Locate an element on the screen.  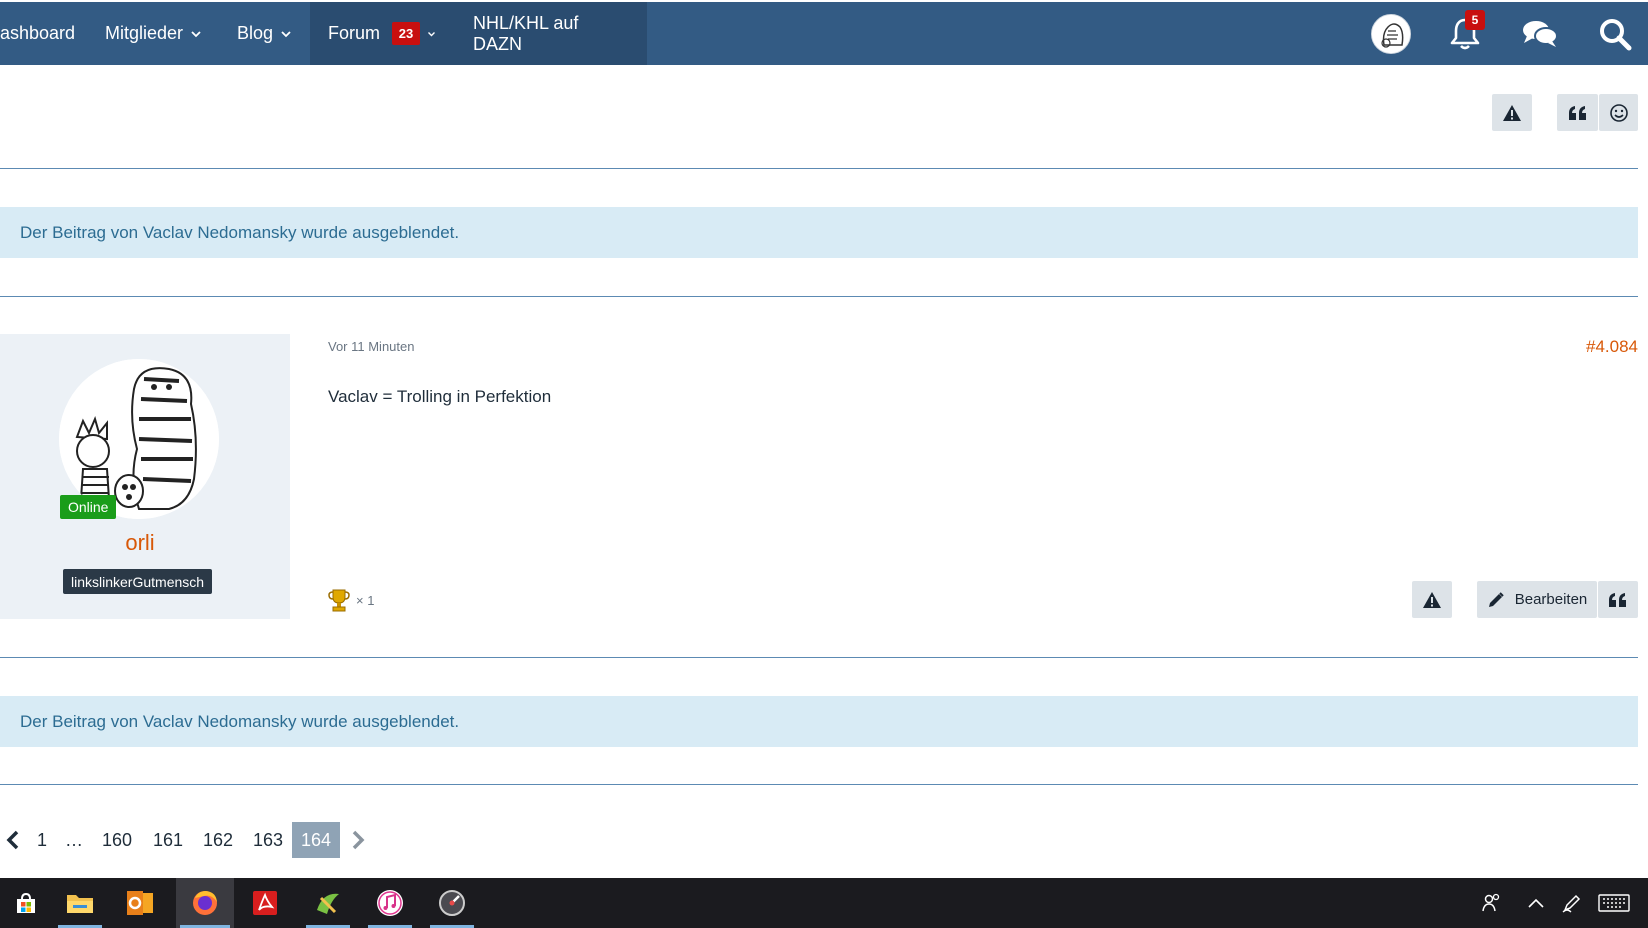
nav-item-mitglieder: Mitglieder is located at coordinates (153, 33).